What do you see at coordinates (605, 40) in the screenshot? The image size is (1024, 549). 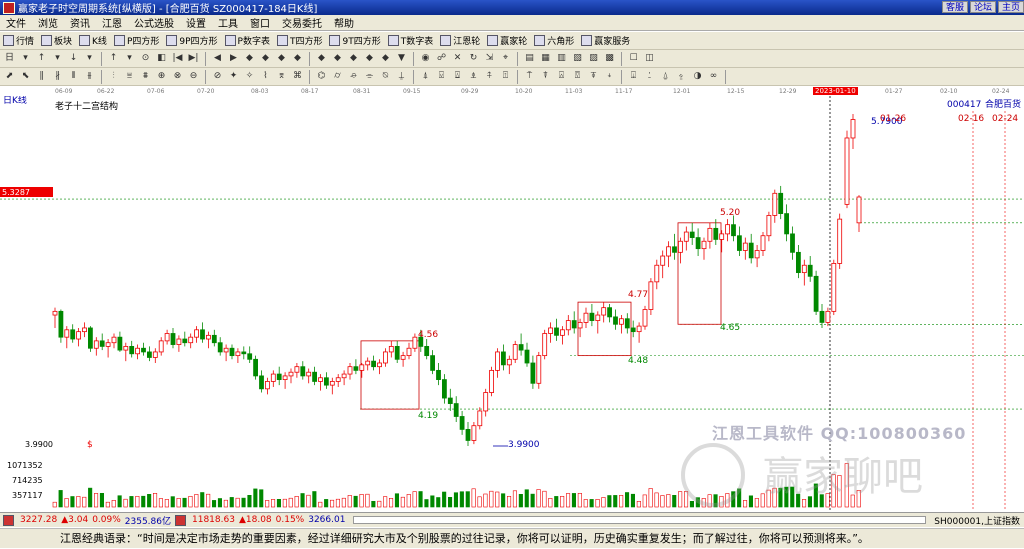 I see `winner-service-button: 赢家服务` at bounding box center [605, 40].